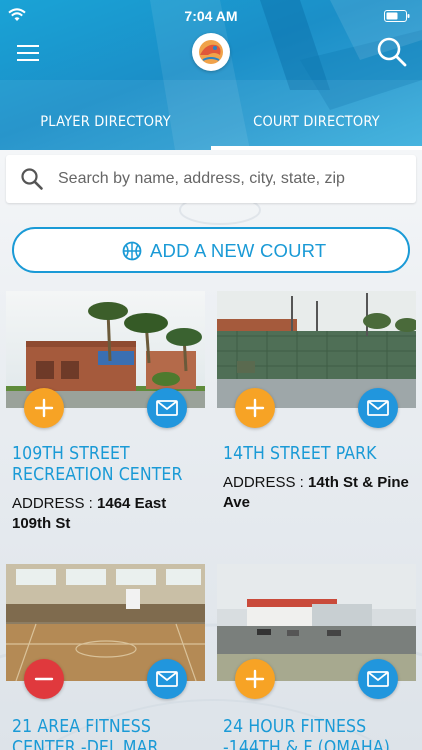 The image size is (422, 750). I want to click on active-tab-indicator, so click(316, 148).